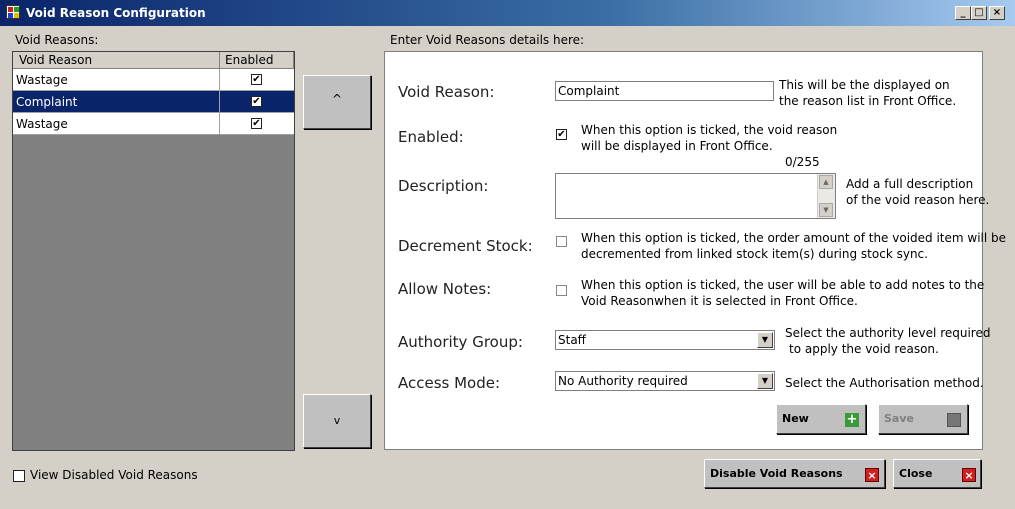  What do you see at coordinates (116, 60) in the screenshot?
I see `column-header-void-reason: Void Reason` at bounding box center [116, 60].